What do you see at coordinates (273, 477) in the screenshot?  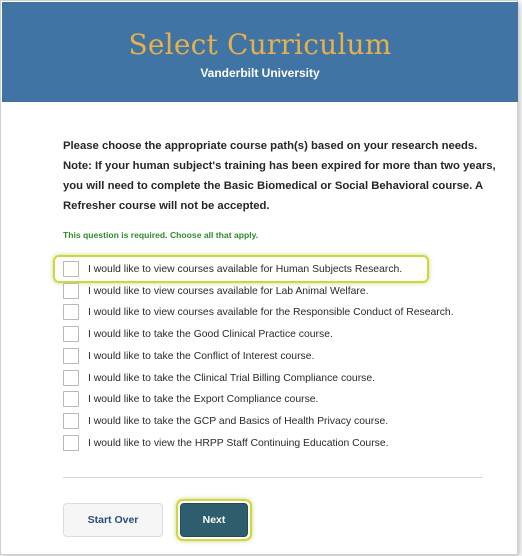 I see `divider` at bounding box center [273, 477].